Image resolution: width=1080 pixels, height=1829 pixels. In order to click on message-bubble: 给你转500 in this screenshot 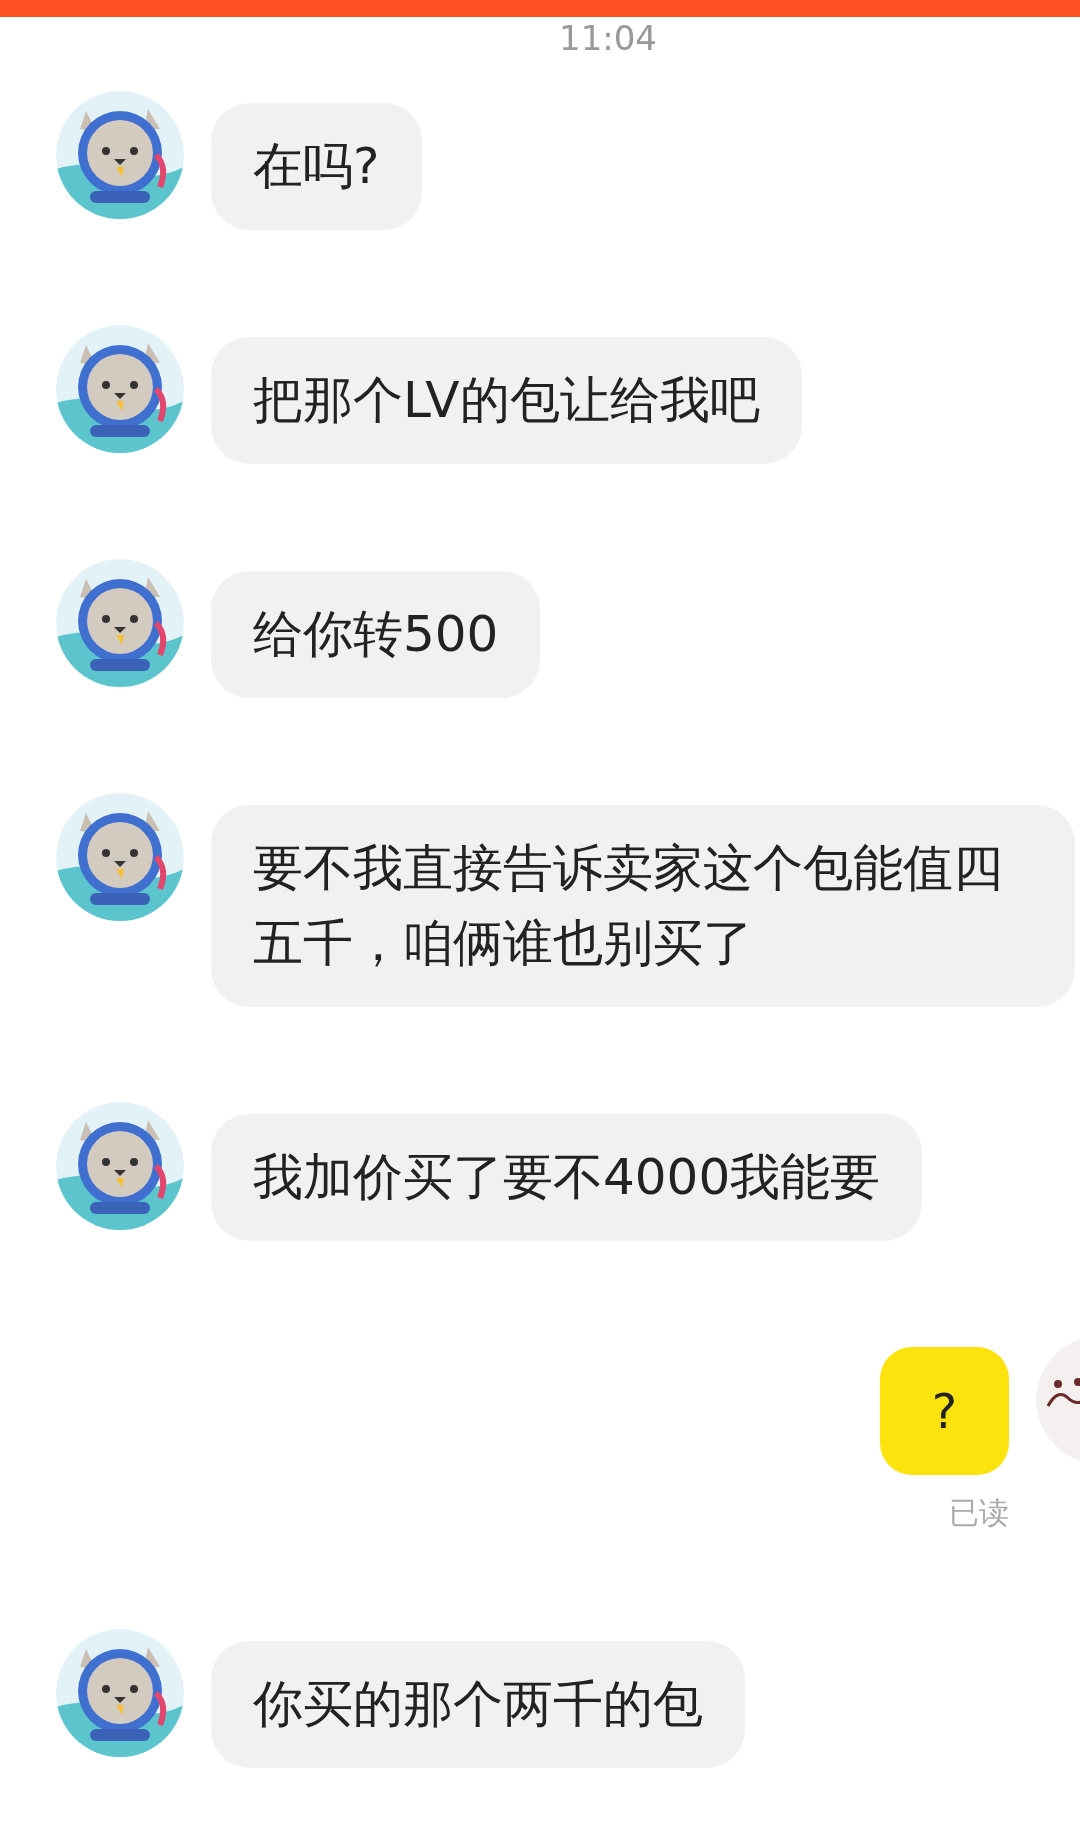, I will do `click(376, 634)`.